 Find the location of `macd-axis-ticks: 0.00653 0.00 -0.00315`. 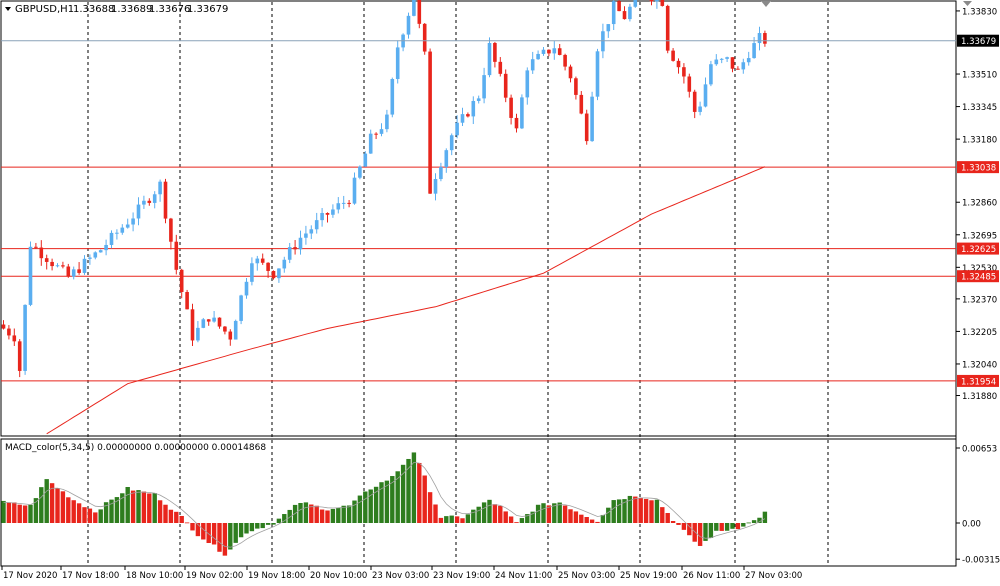

macd-axis-ticks: 0.00653 0.00 -0.00315 is located at coordinates (978, 505).